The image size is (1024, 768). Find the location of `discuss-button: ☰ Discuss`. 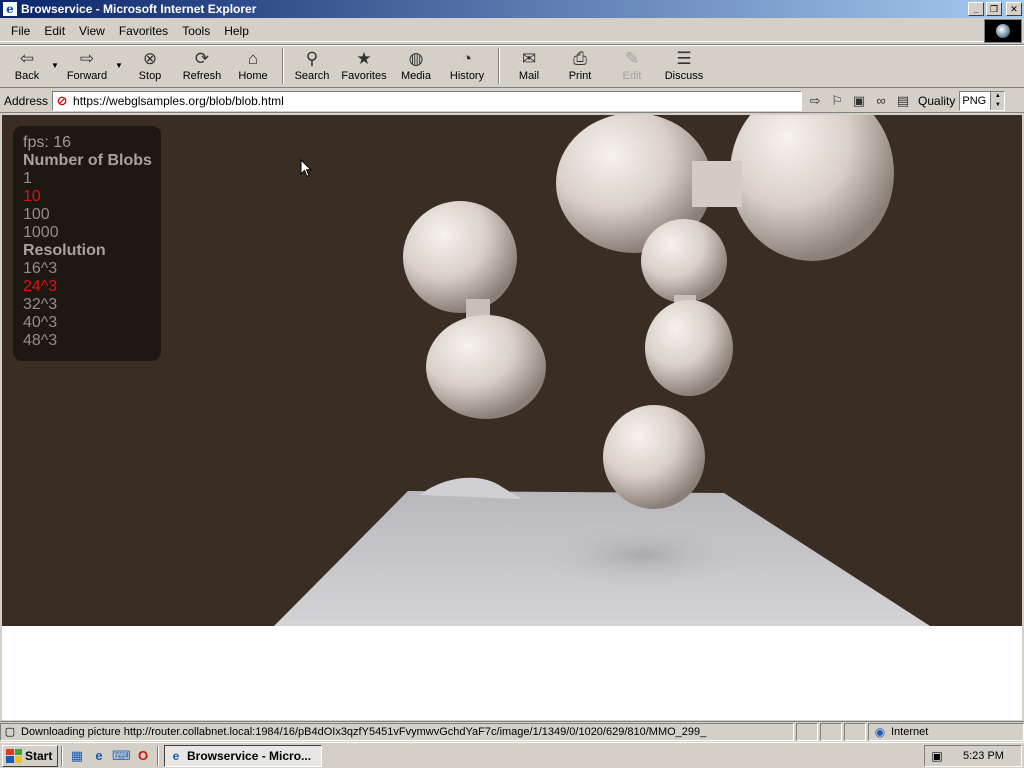

discuss-button: ☰ Discuss is located at coordinates (684, 66).